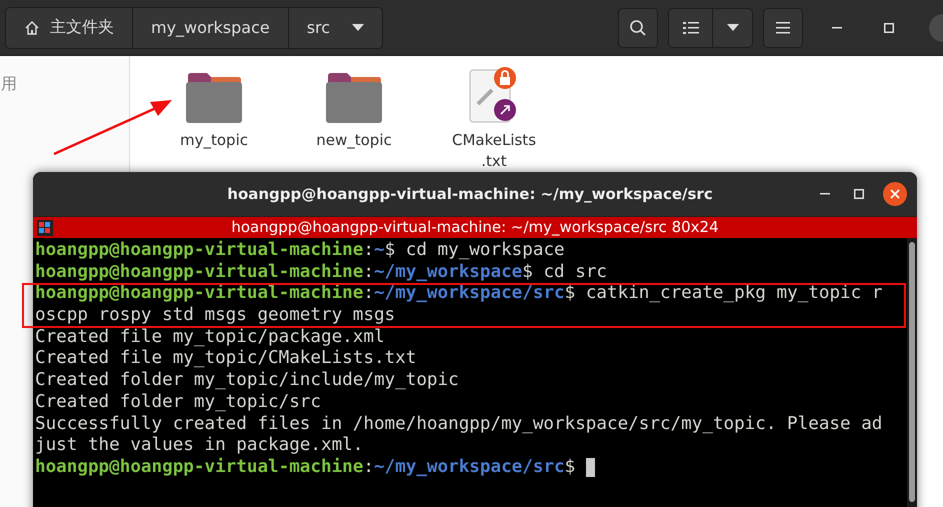 This screenshot has height=507, width=943. I want to click on file-item: new_topic, so click(354, 107).